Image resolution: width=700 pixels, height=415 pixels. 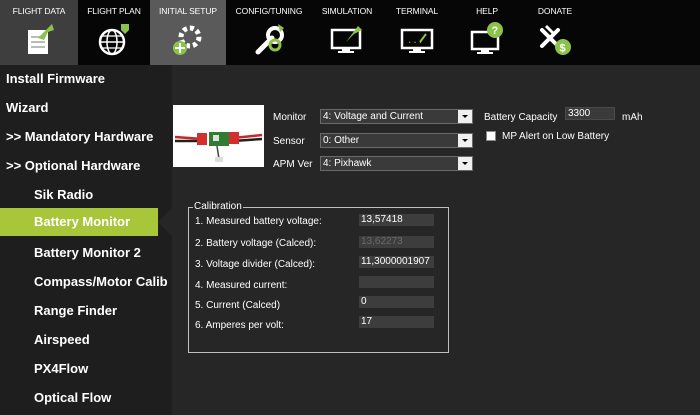 I want to click on sidebar-item-px4flow: PX4Flow, so click(x=86, y=369).